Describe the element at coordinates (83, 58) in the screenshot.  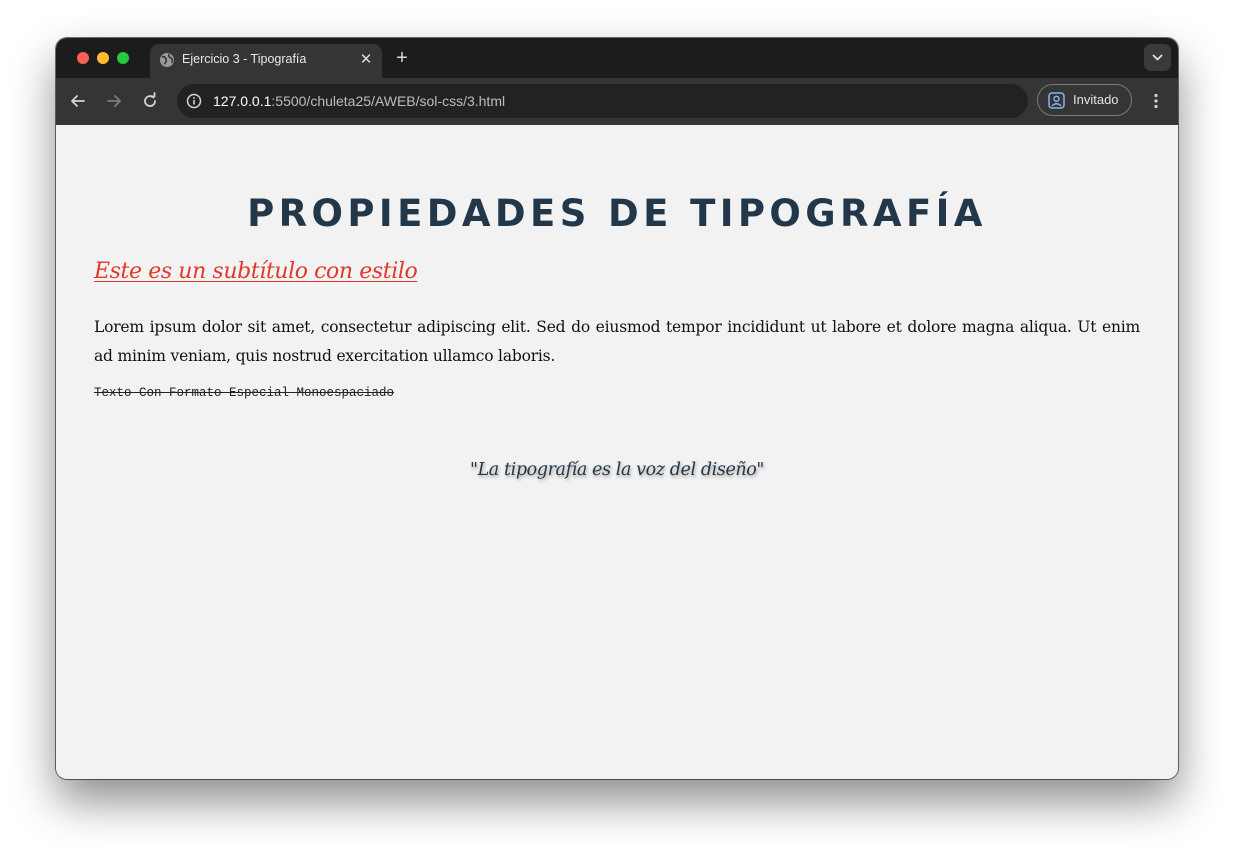
I see `close-window-button` at that location.